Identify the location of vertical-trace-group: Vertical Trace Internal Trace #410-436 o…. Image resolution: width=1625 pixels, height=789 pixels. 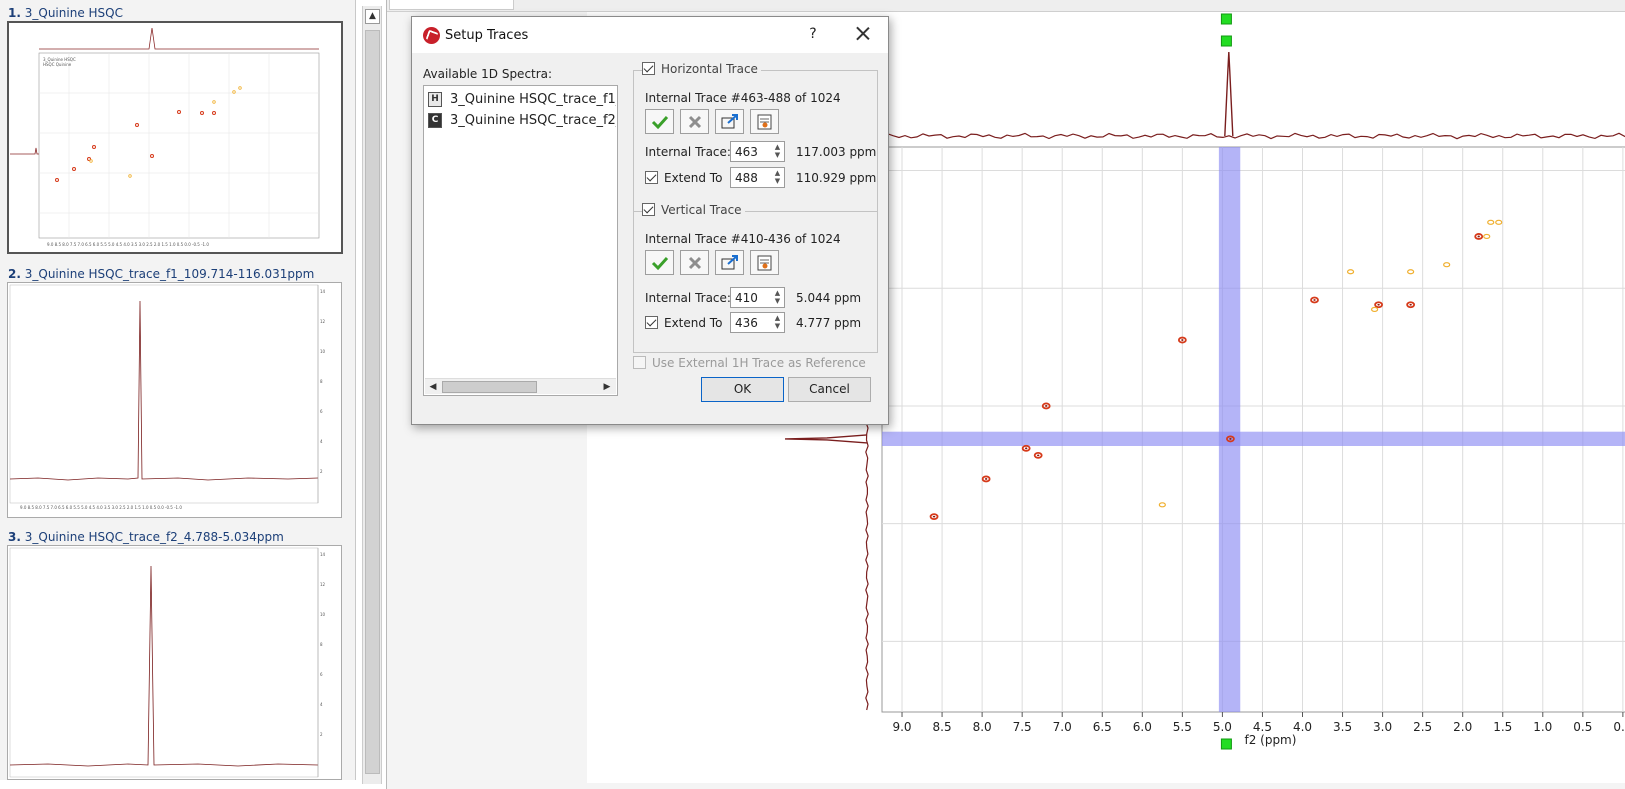
(755, 278).